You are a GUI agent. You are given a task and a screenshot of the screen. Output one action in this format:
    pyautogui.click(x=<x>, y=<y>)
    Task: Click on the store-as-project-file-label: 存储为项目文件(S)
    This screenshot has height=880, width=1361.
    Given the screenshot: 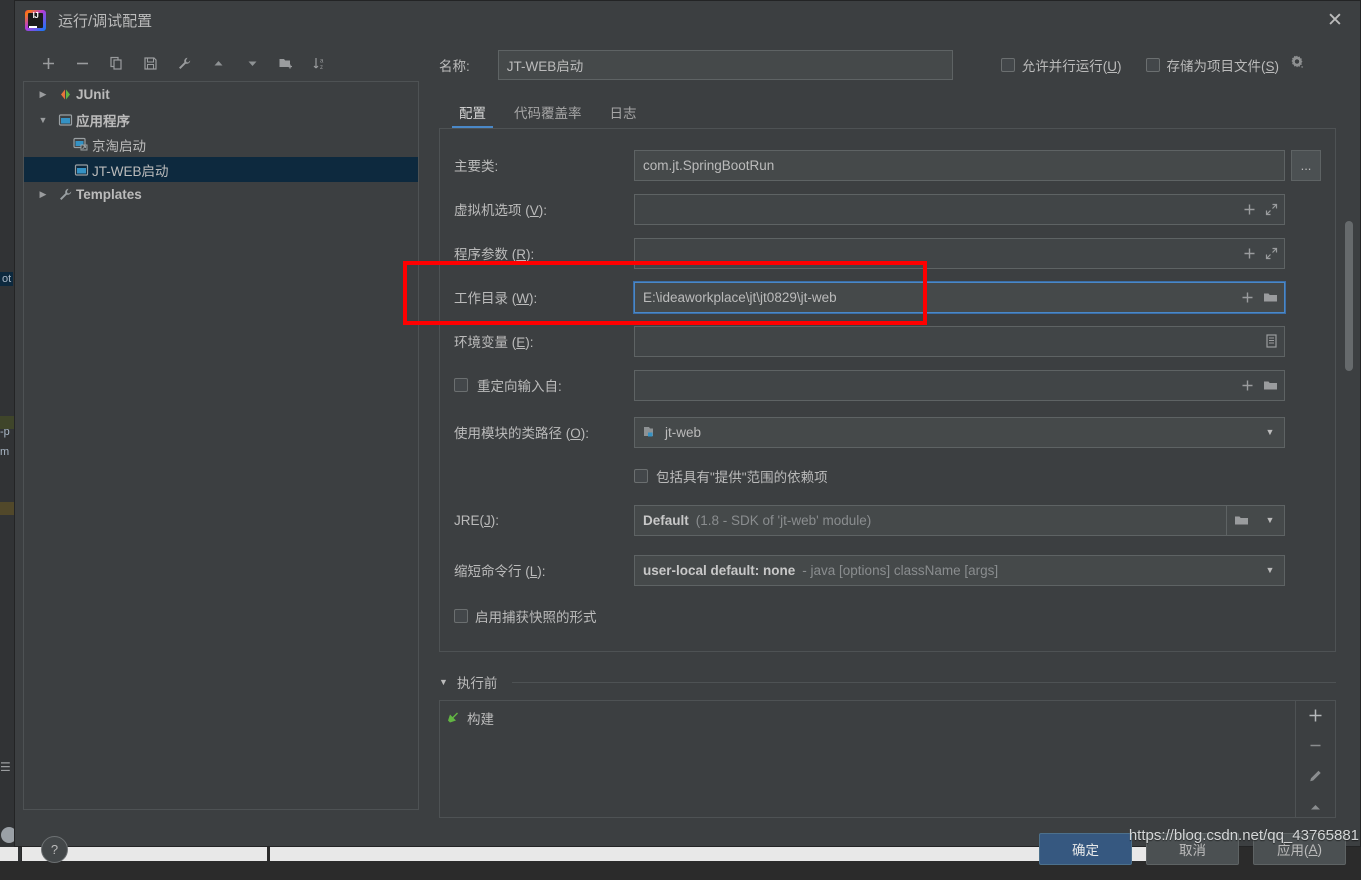 What is the action you would take?
    pyautogui.click(x=1223, y=65)
    